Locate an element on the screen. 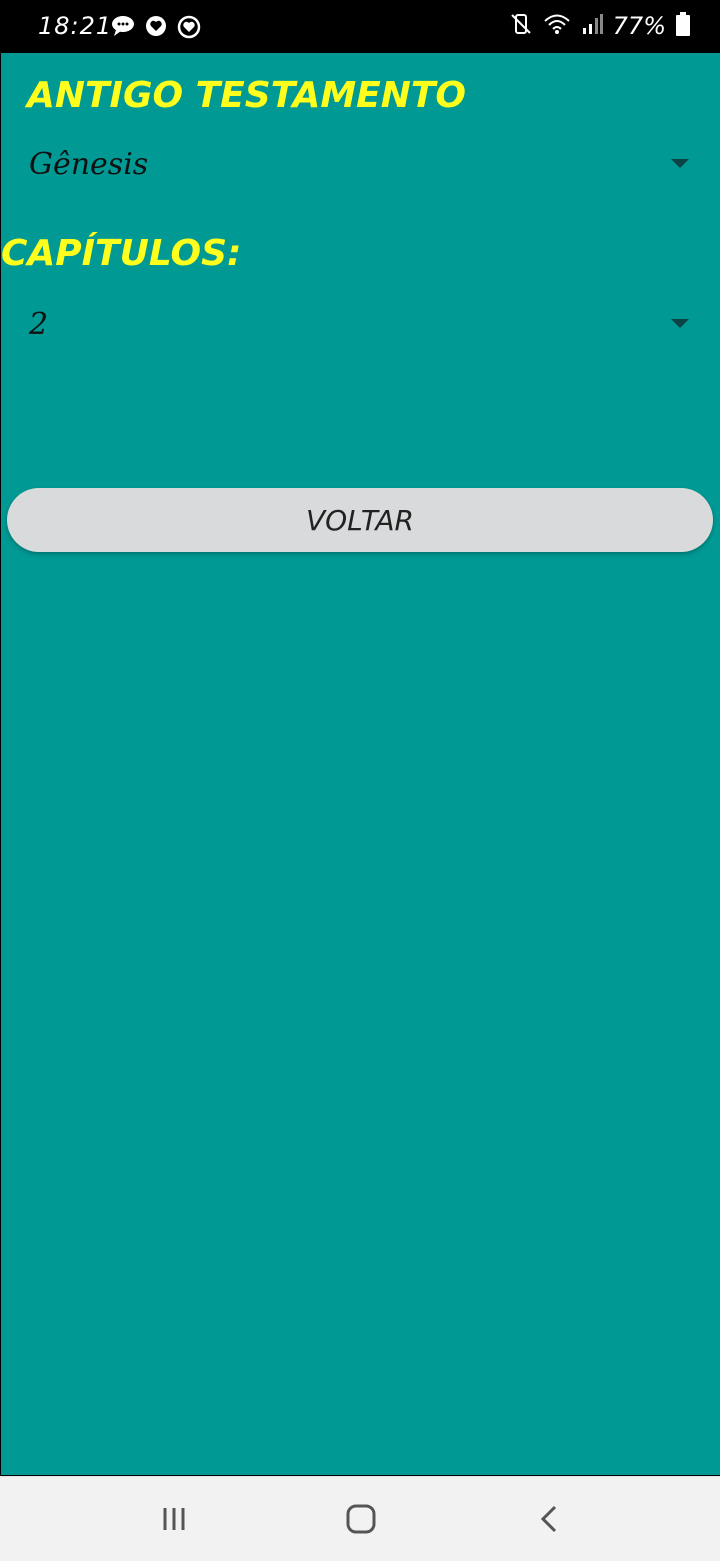 This screenshot has width=720, height=1561. signal-icon is located at coordinates (592, 26).